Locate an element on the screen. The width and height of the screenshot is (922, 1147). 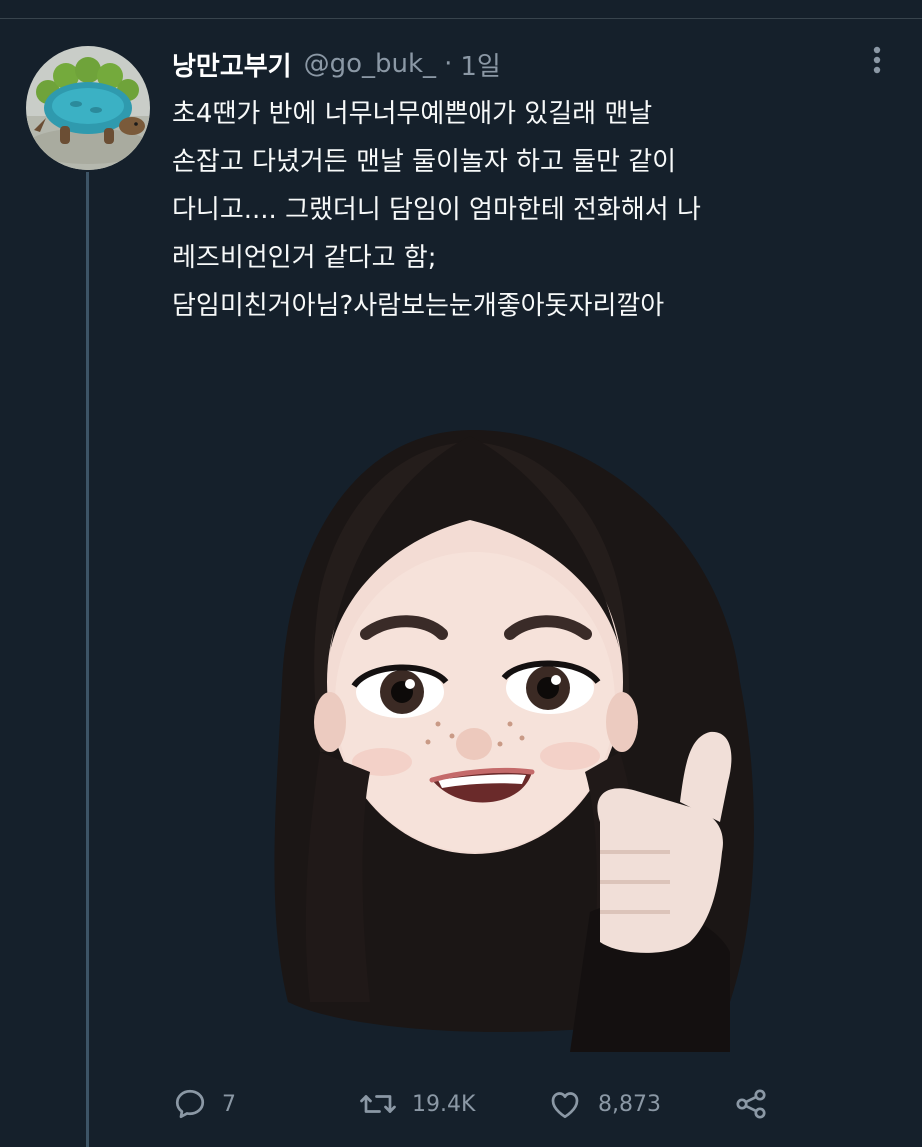
retweet-icon is located at coordinates (378, 1104).